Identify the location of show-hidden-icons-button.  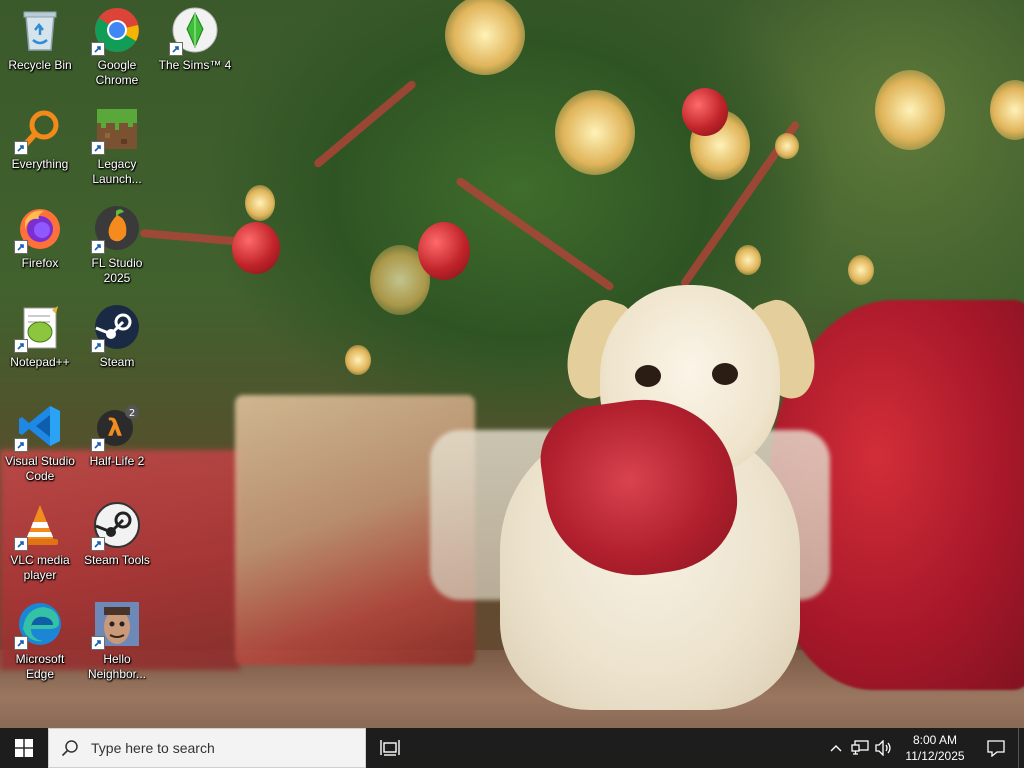
(836, 748).